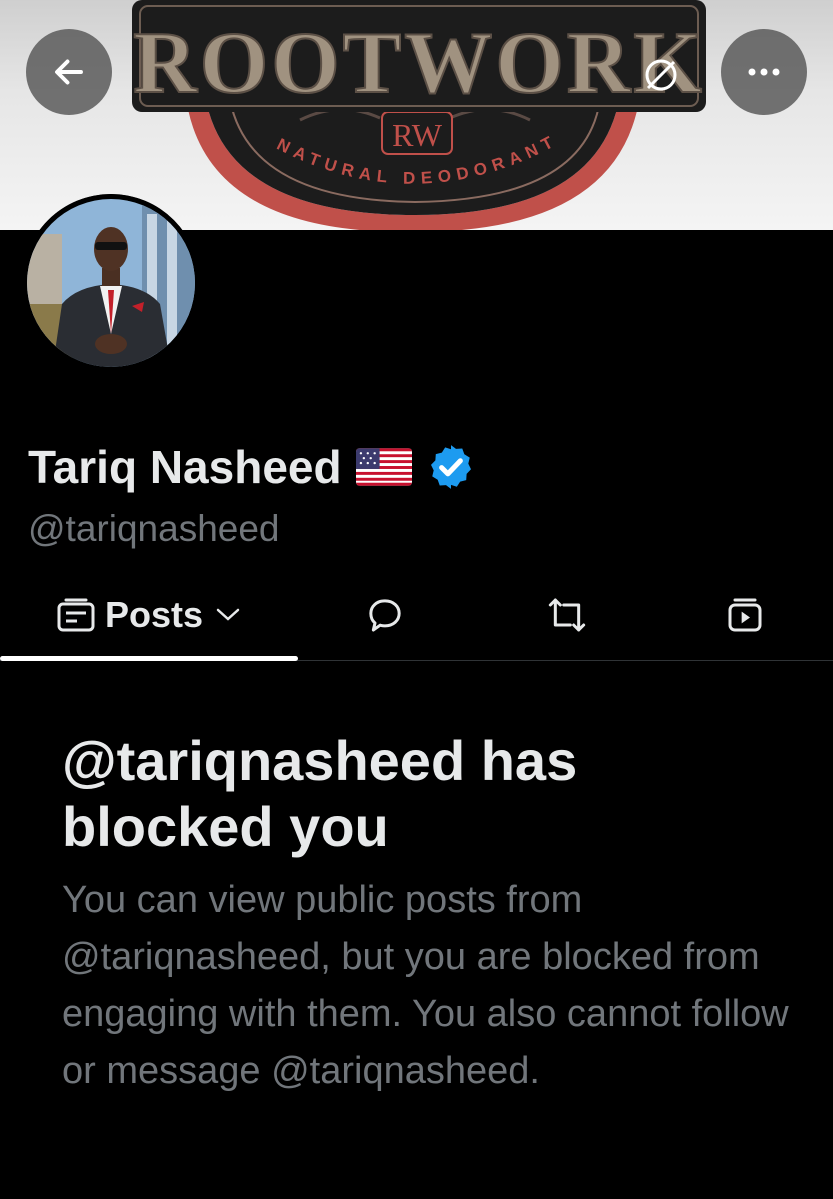 The image size is (833, 1199). Describe the element at coordinates (661, 75) in the screenshot. I see `unavailable-icon` at that location.